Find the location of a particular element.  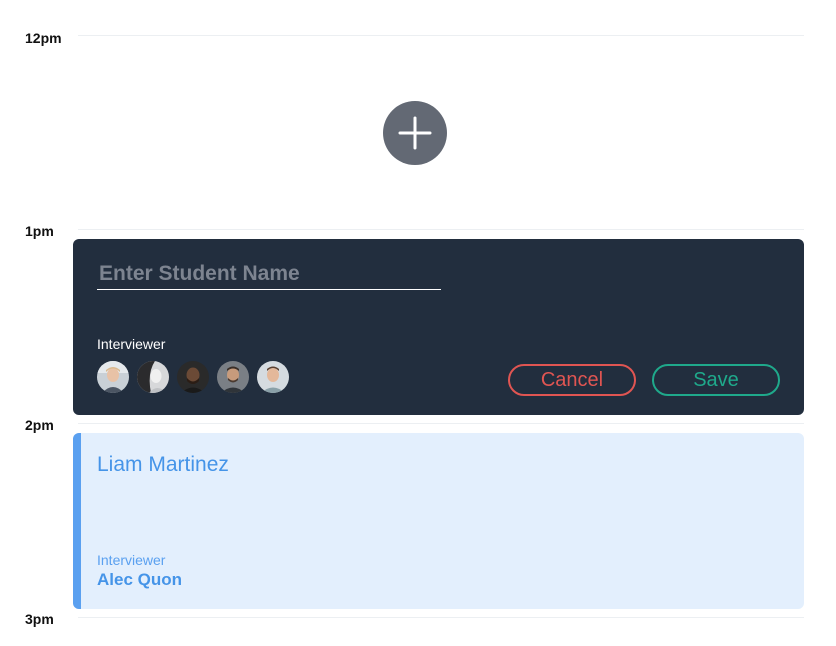

event-student-name: Liam Martinez is located at coordinates (163, 464).